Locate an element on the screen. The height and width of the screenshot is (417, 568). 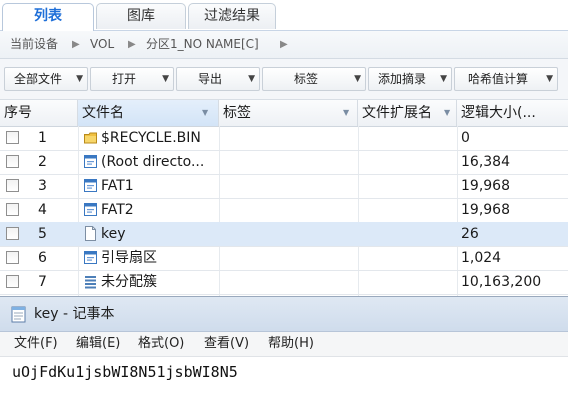
export-button: 导出 ▼ is located at coordinates (218, 79).